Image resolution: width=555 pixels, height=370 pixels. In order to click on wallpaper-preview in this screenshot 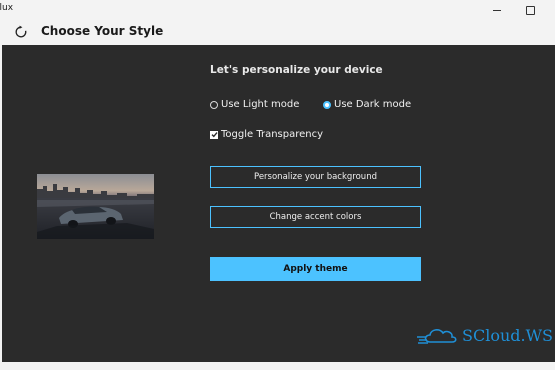, I will do `click(95, 206)`.